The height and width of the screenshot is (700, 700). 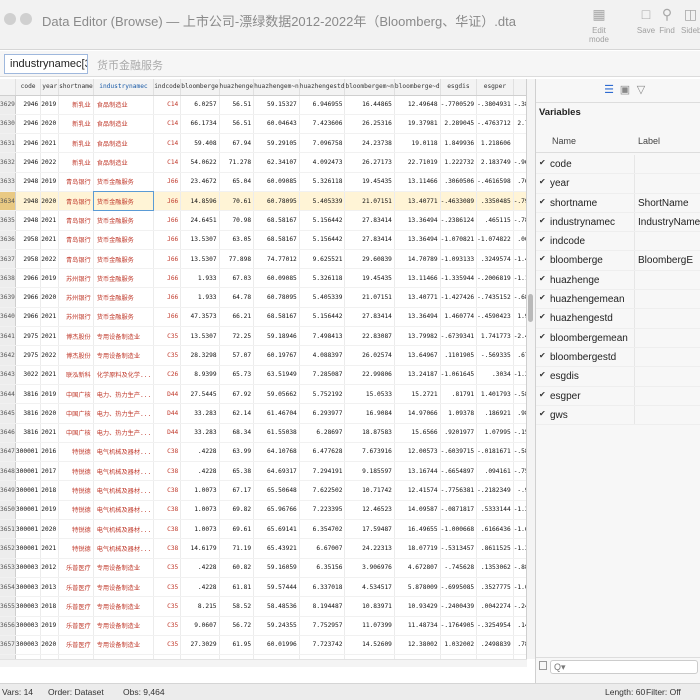 What do you see at coordinates (28, 587) in the screenshot?
I see `table-cell: 300003` at bounding box center [28, 587].